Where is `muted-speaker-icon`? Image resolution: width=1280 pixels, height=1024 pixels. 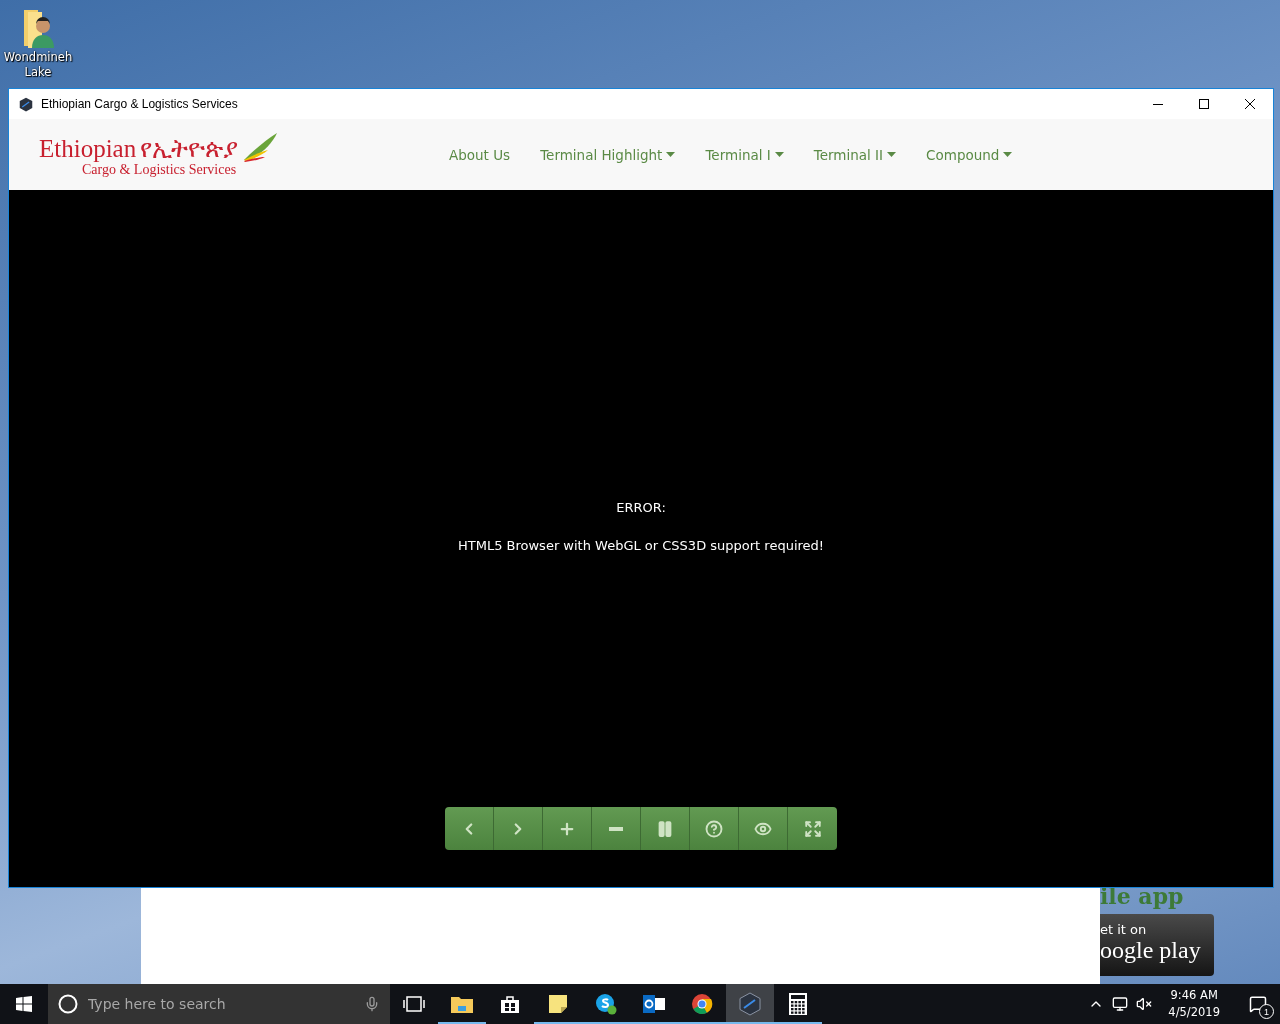 muted-speaker-icon is located at coordinates (1144, 1004).